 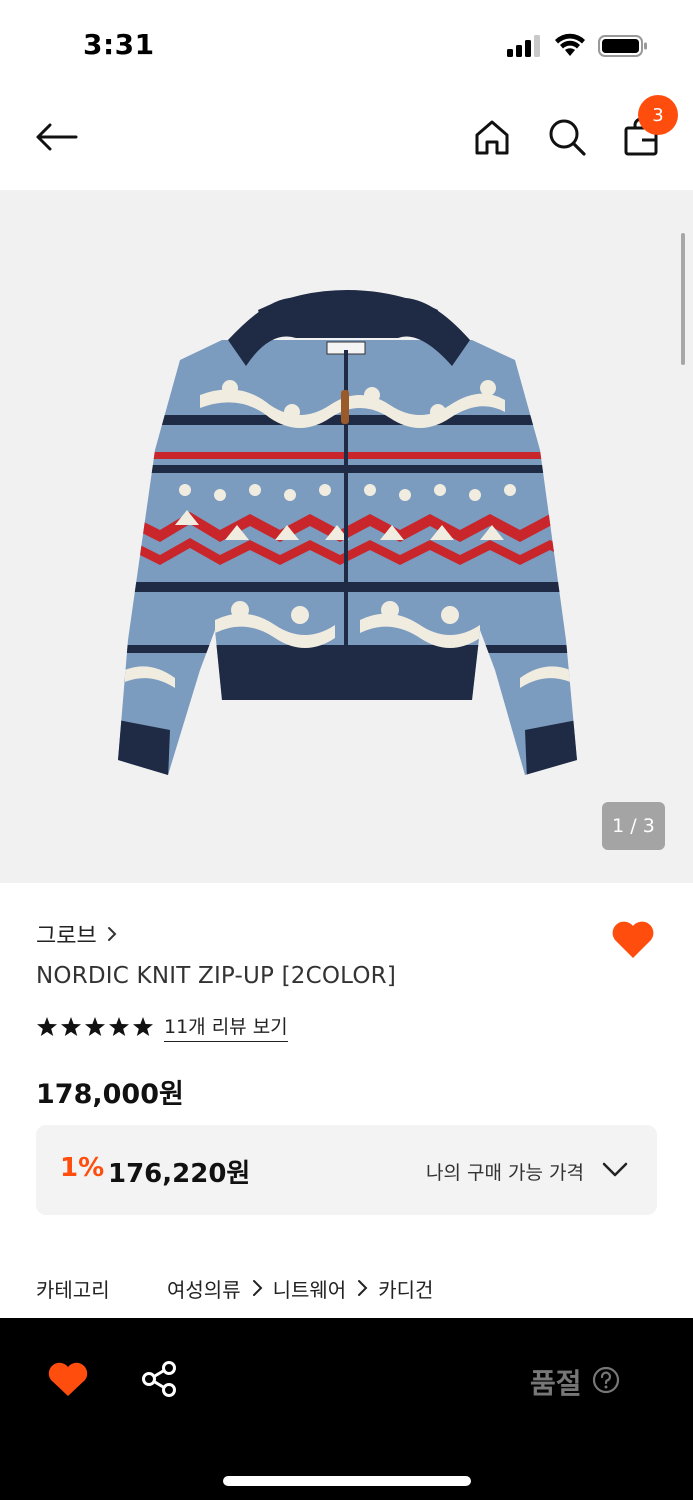 I want to click on bottom-action-bar: 품절, so click(x=346, y=1409).